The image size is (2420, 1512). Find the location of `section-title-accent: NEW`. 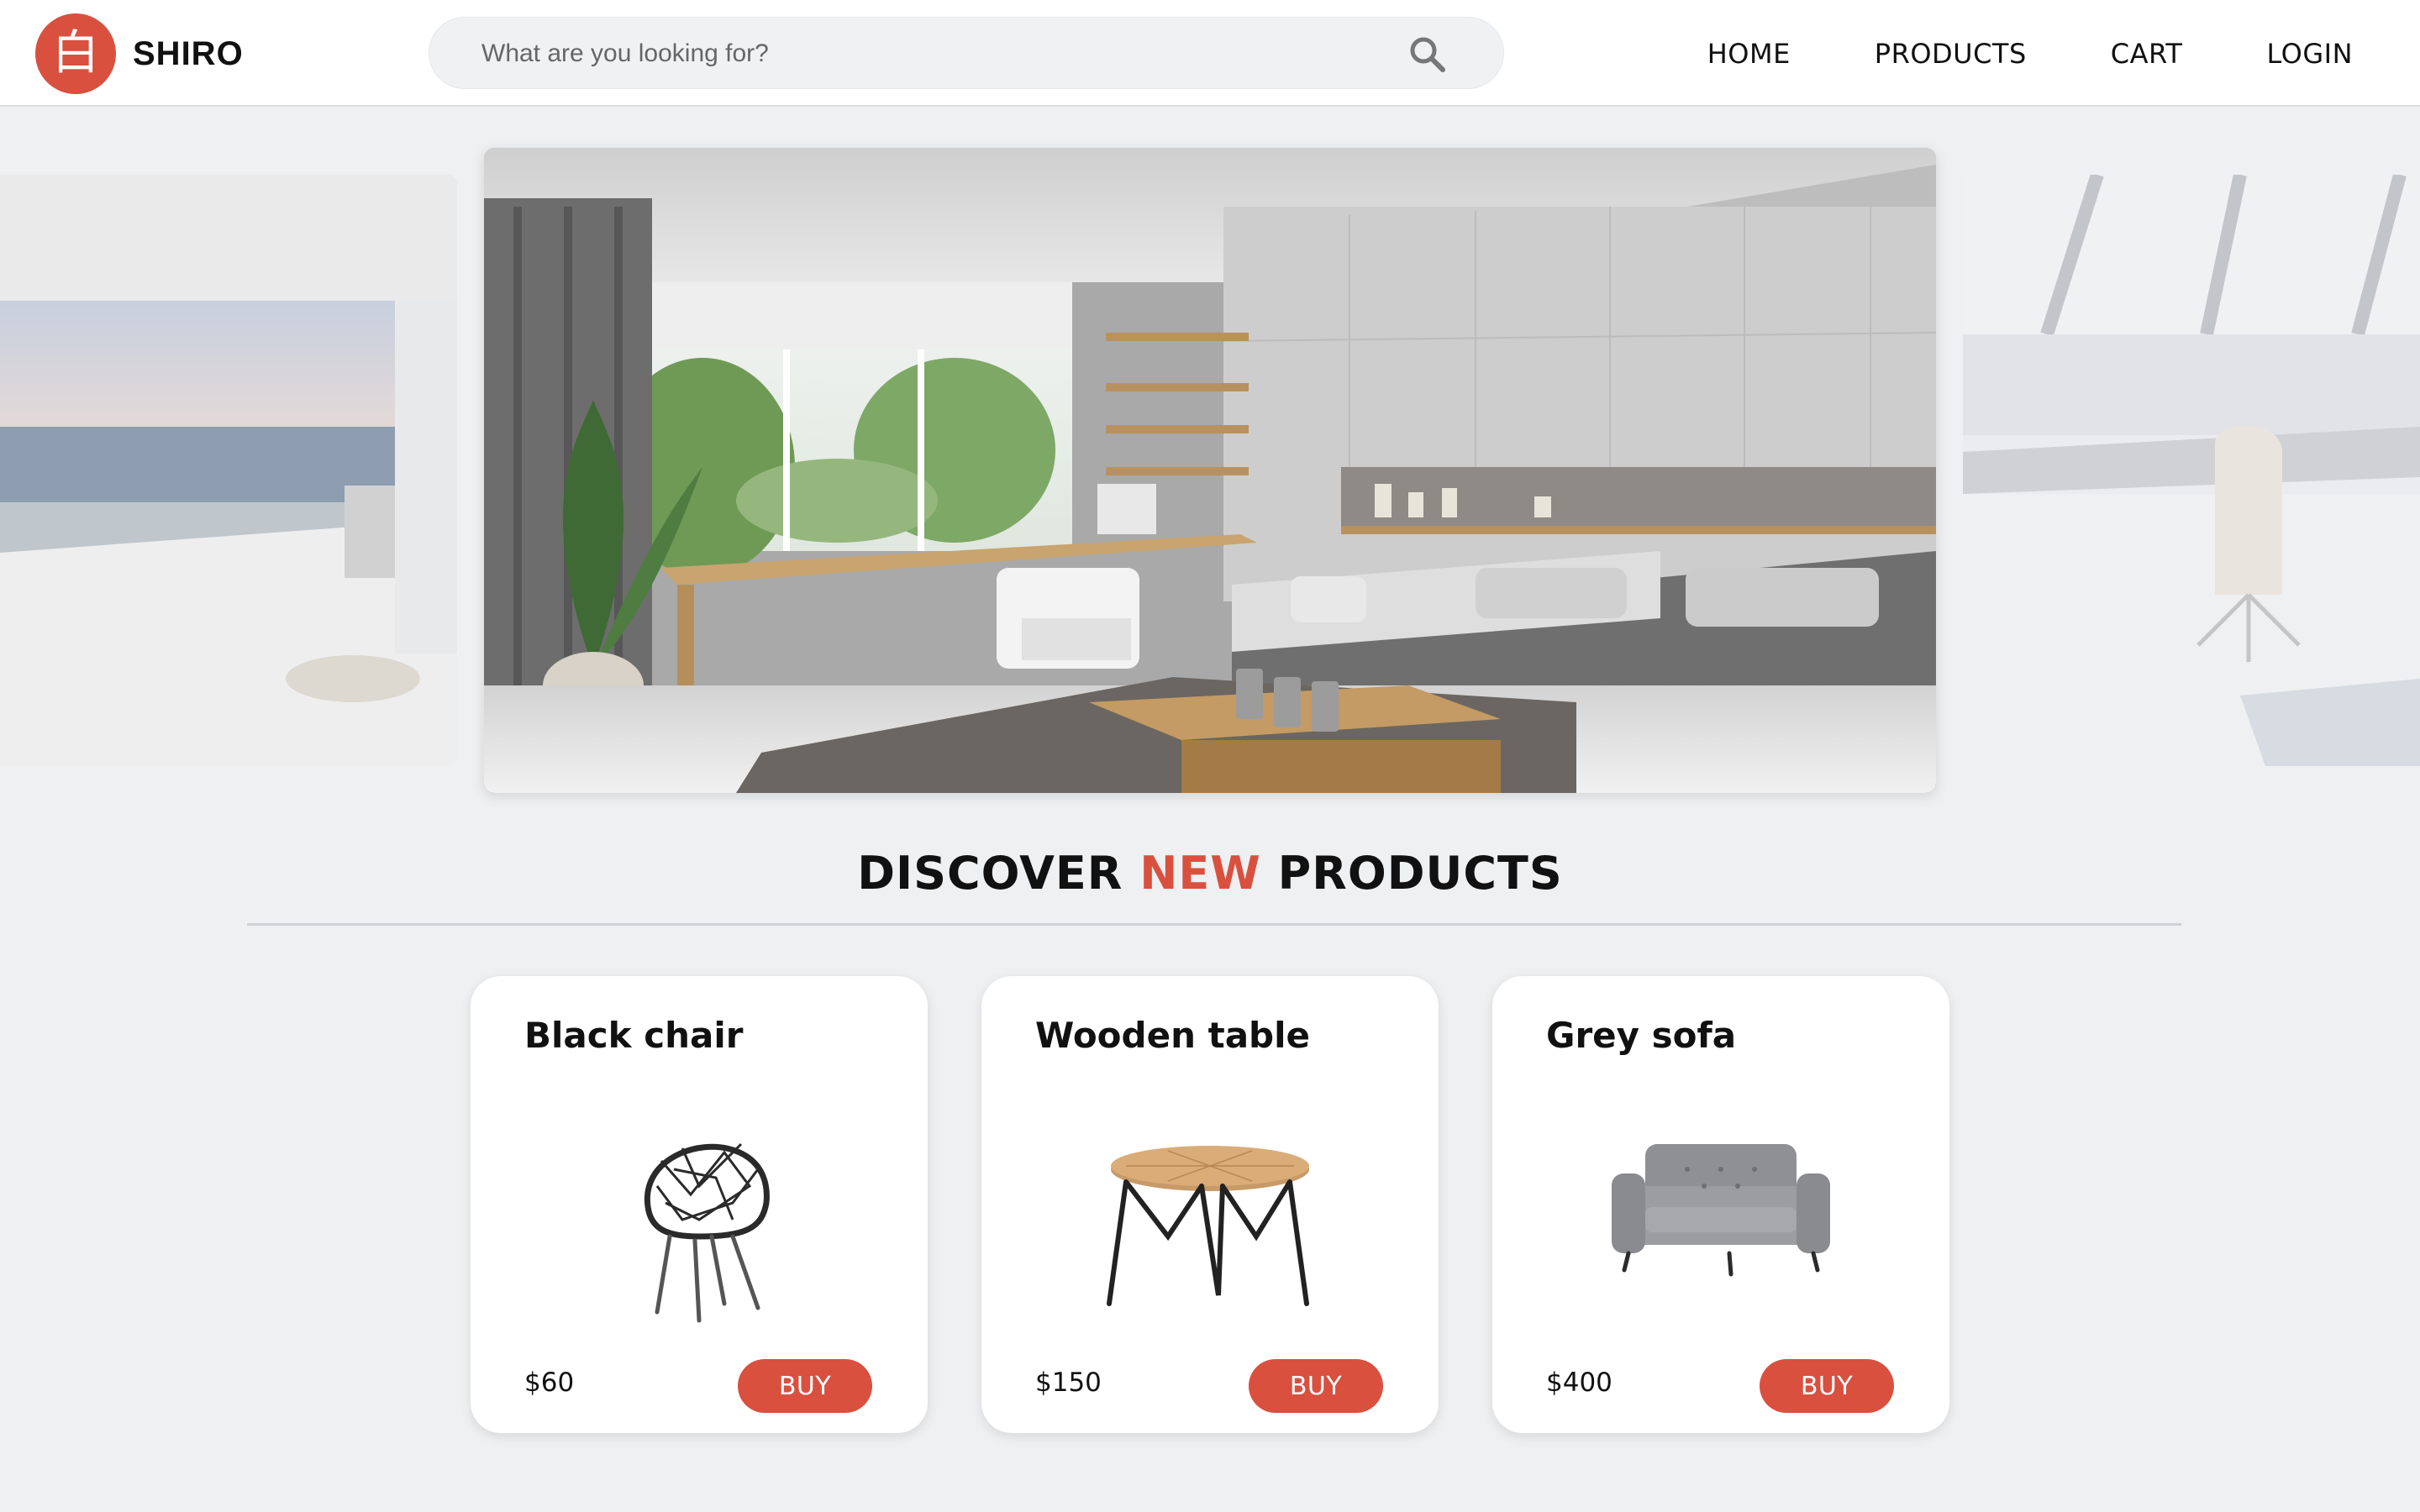

section-title-accent: NEW is located at coordinates (1200, 873).